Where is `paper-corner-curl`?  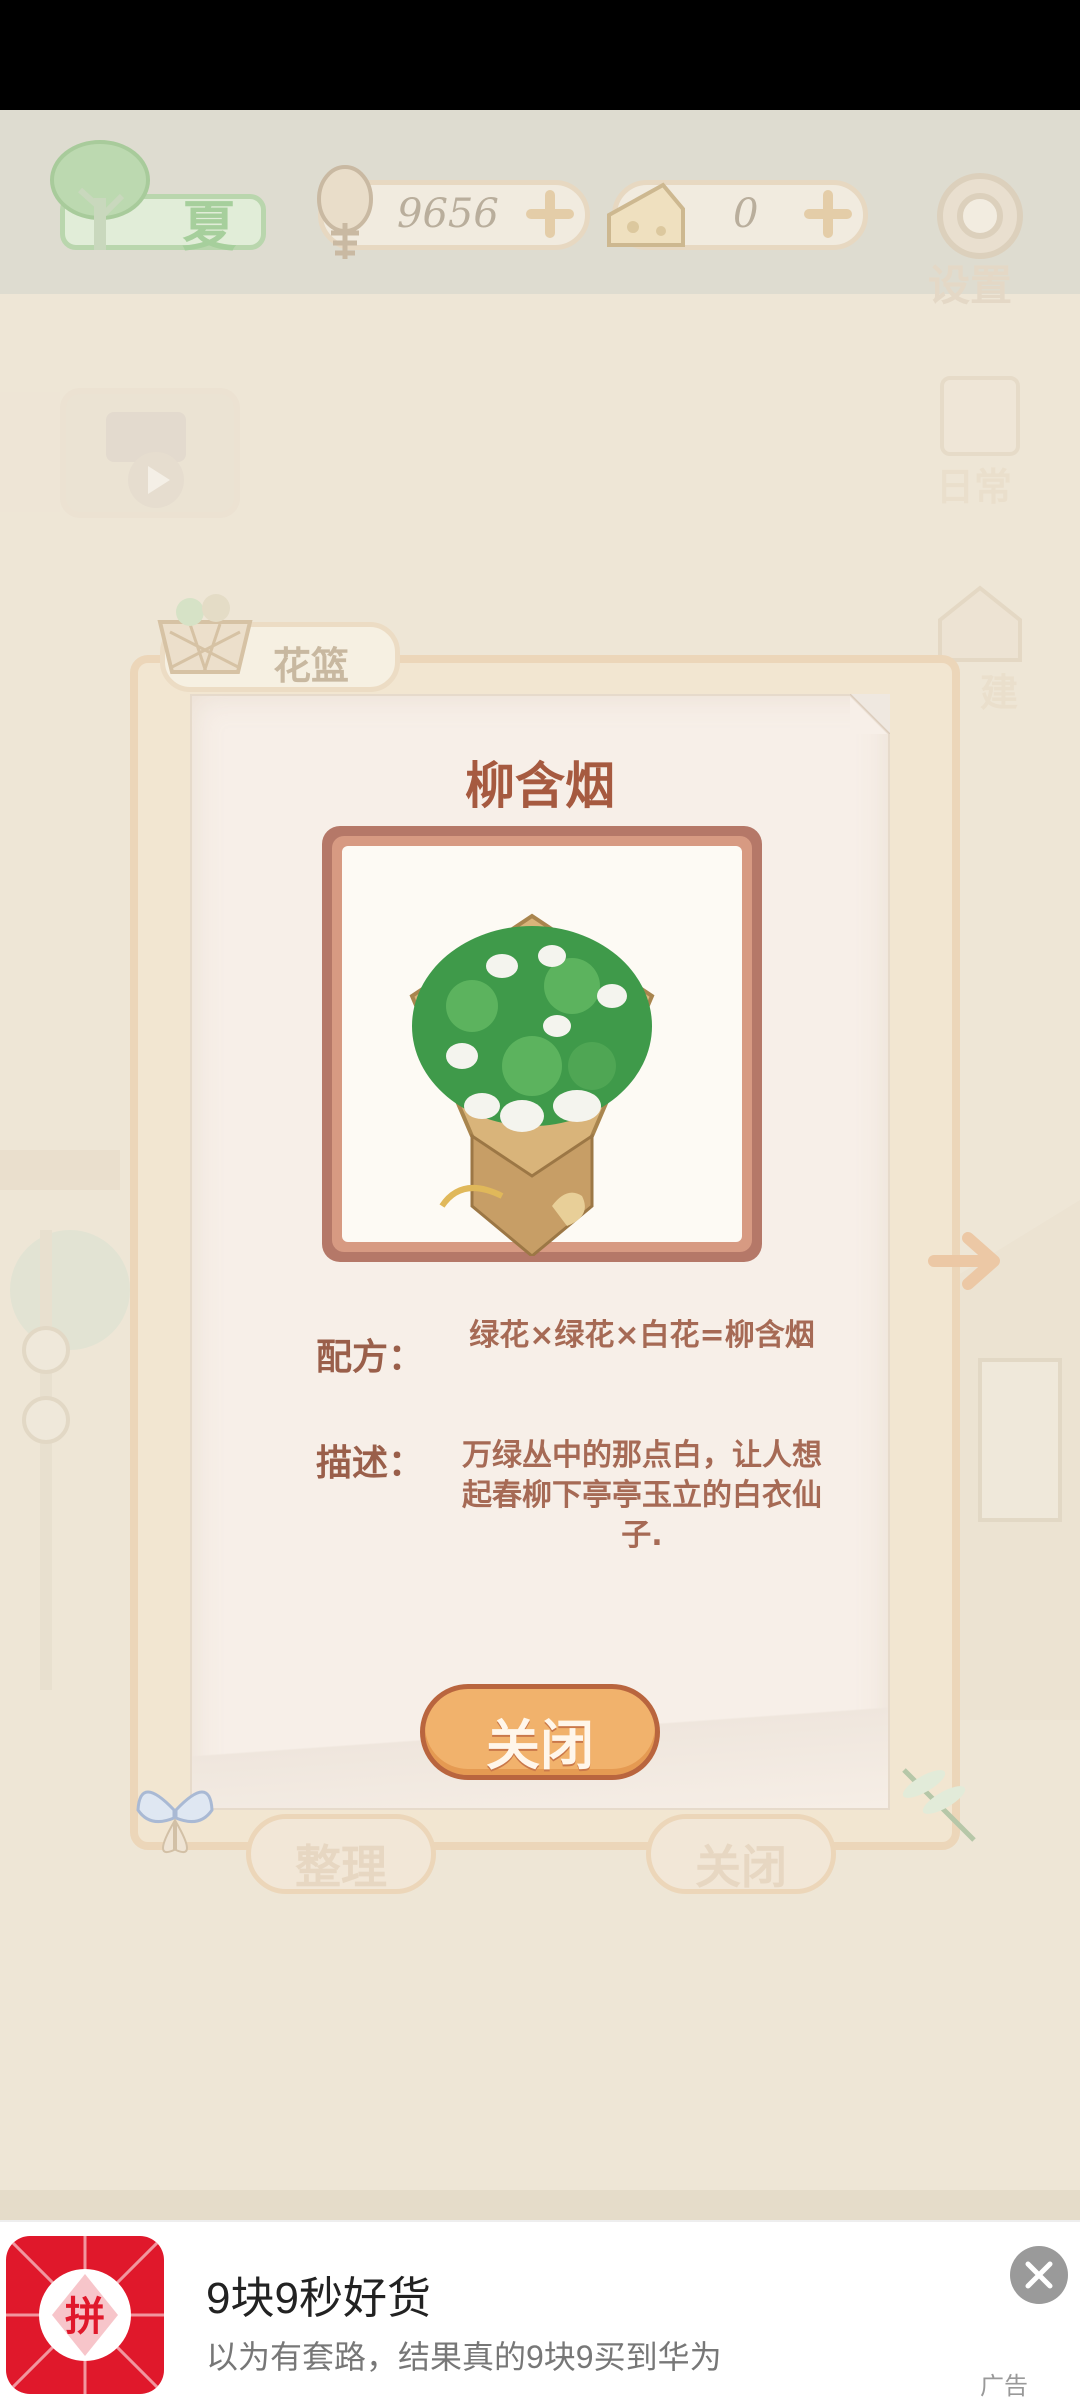 paper-corner-curl is located at coordinates (870, 714).